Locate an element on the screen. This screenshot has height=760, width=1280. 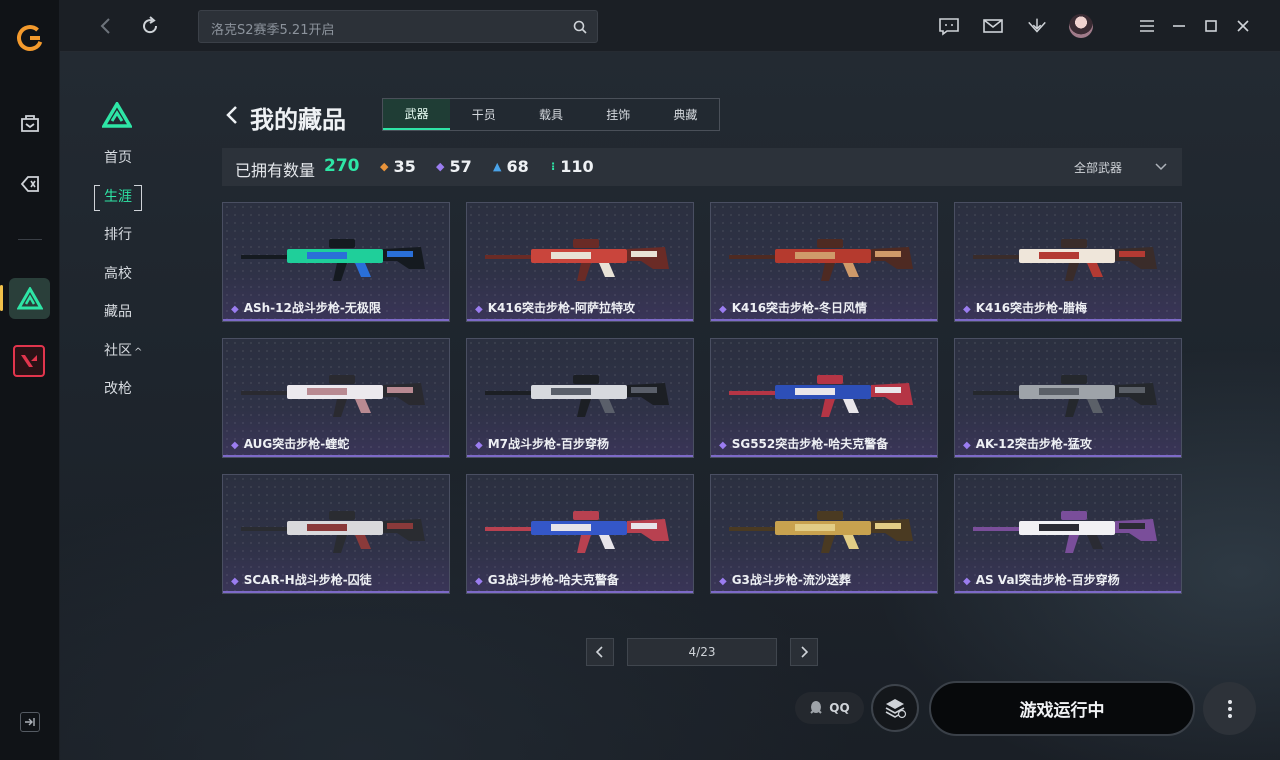
rarity-purple-count: ◆ 57 is located at coordinates (454, 166).